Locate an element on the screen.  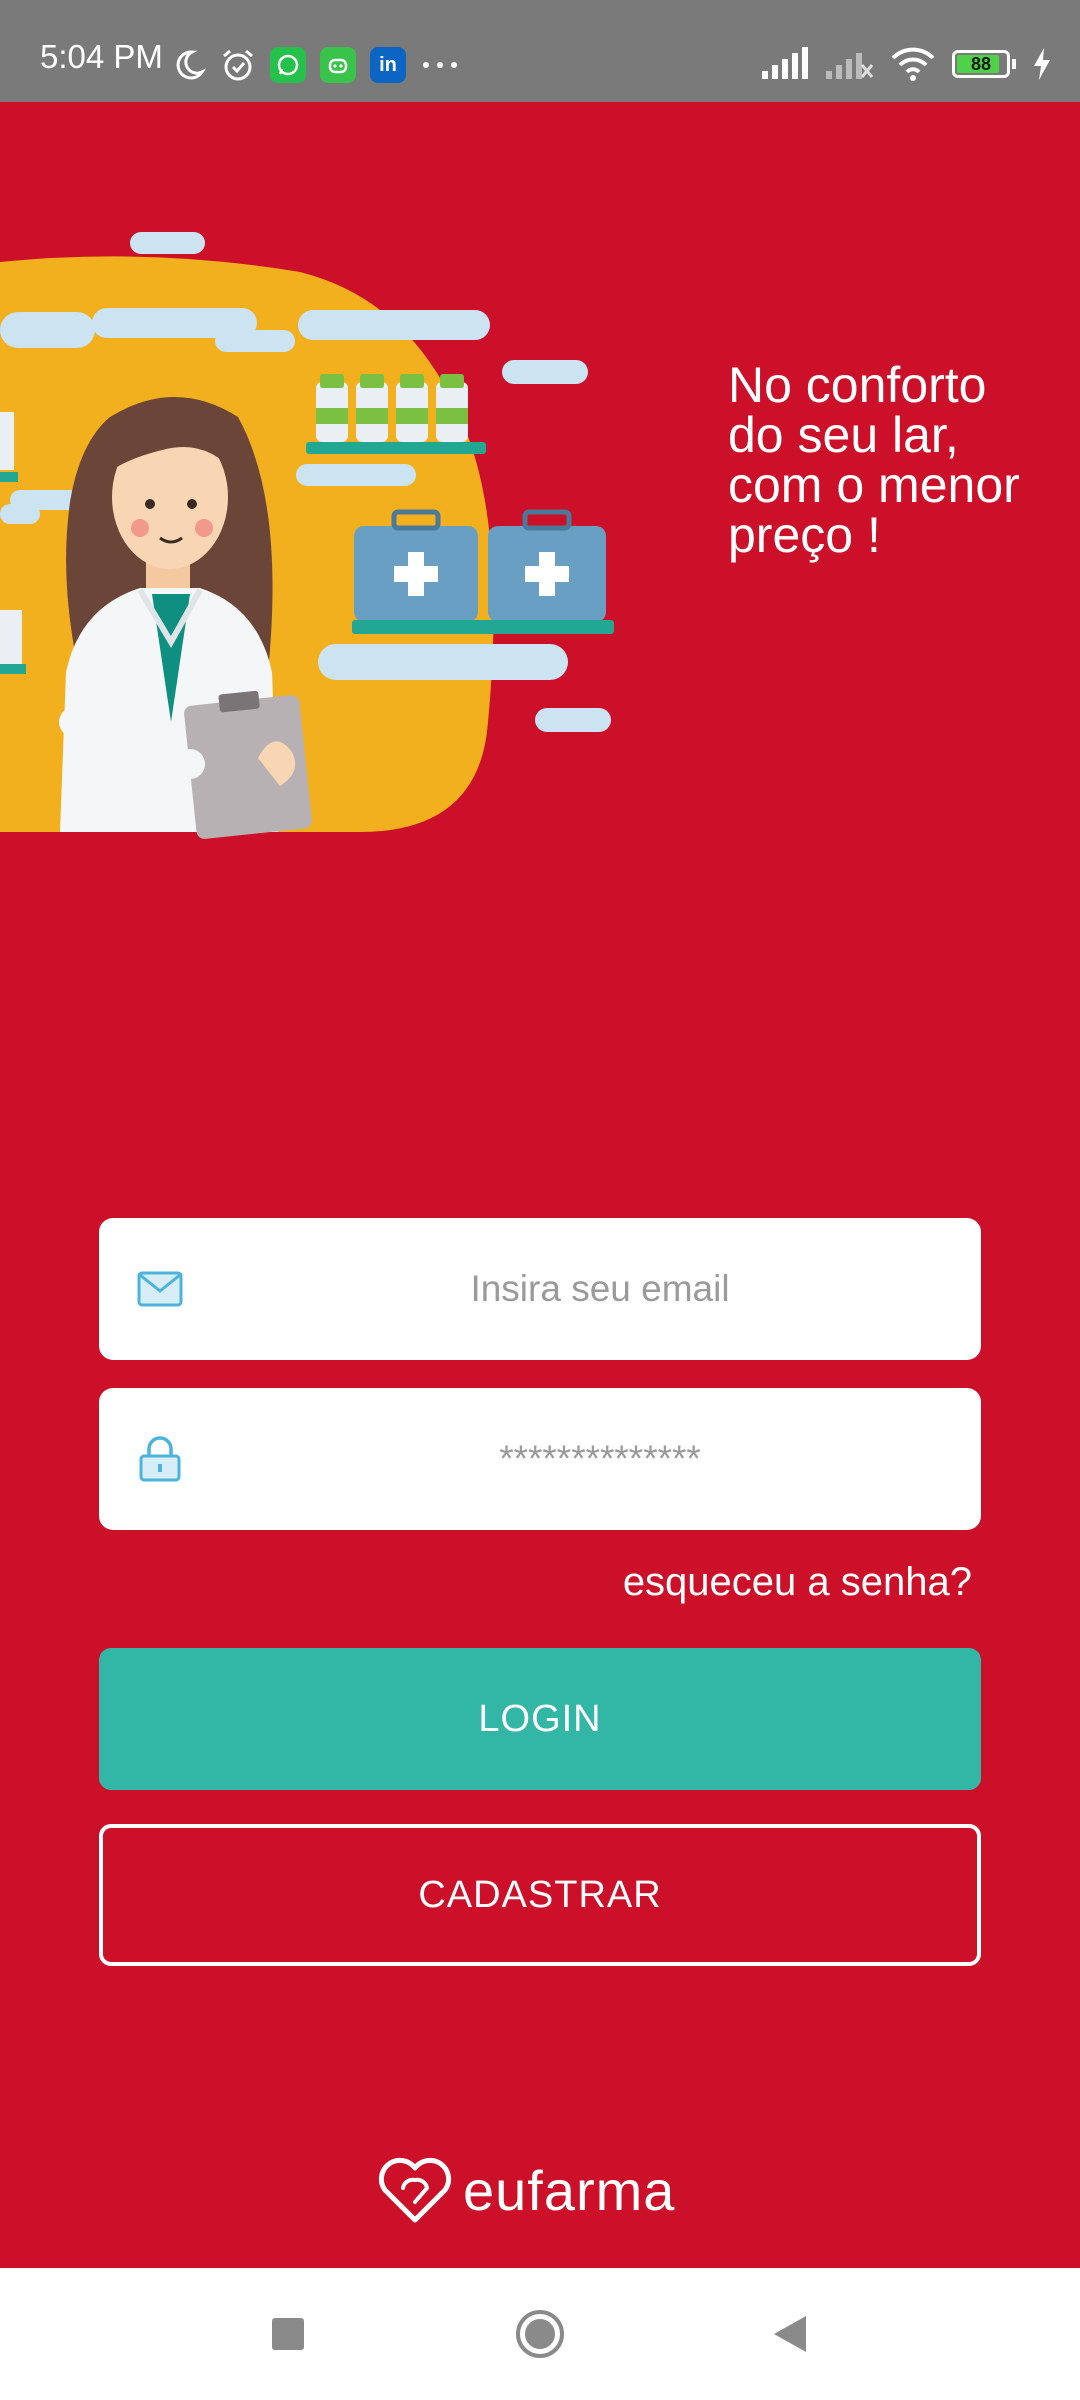
battery-icon: 88 is located at coordinates (981, 64).